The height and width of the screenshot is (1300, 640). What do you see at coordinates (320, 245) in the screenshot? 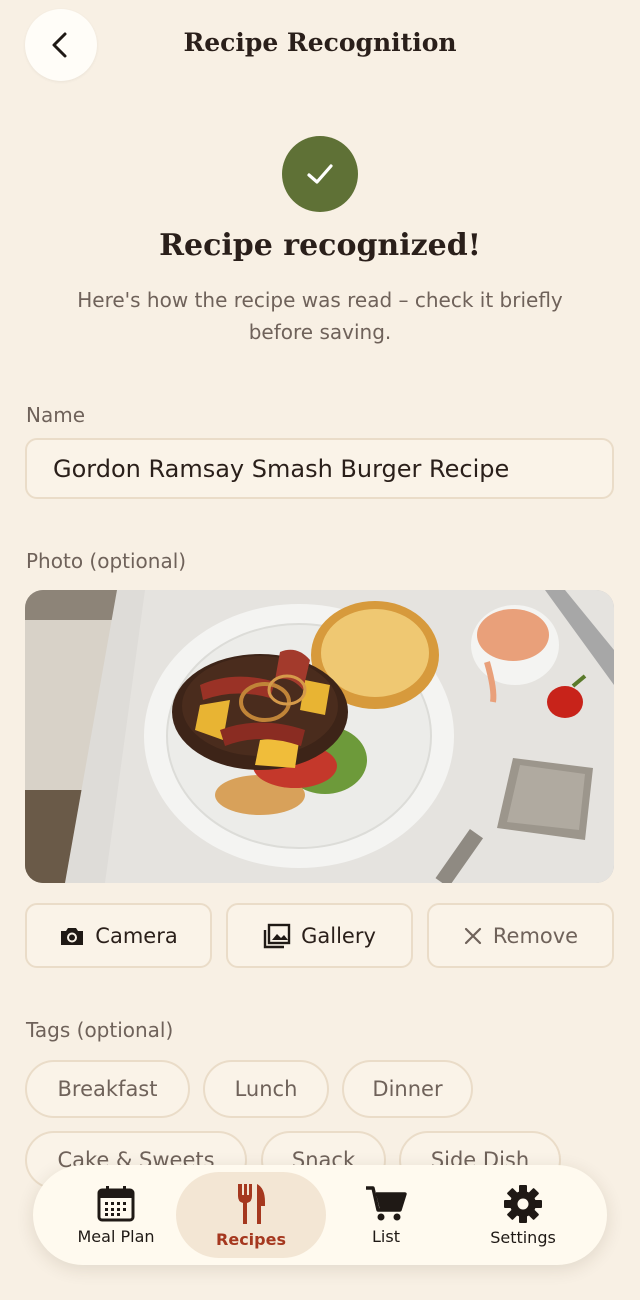
I see `success-title: Recipe recognized!` at bounding box center [320, 245].